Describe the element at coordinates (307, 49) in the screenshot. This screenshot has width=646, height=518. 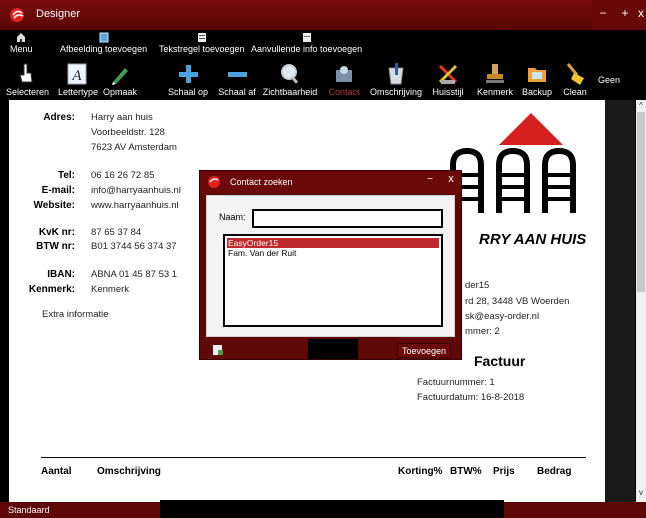
I see `add-info-label: Aanvullende info toevoegen` at that location.